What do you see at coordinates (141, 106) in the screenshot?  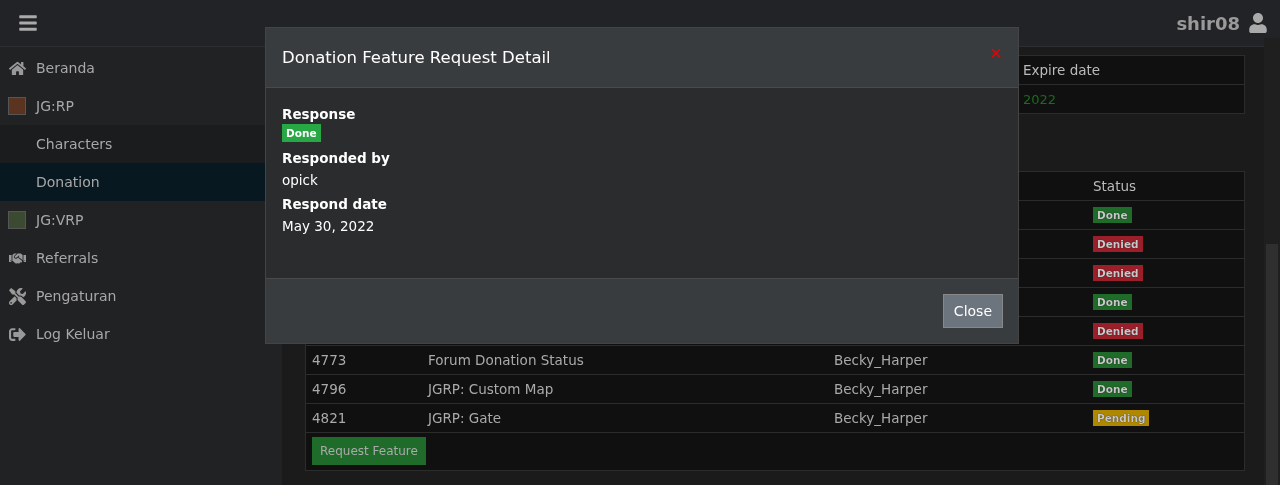 I see `sidebar-item: JG:RP` at bounding box center [141, 106].